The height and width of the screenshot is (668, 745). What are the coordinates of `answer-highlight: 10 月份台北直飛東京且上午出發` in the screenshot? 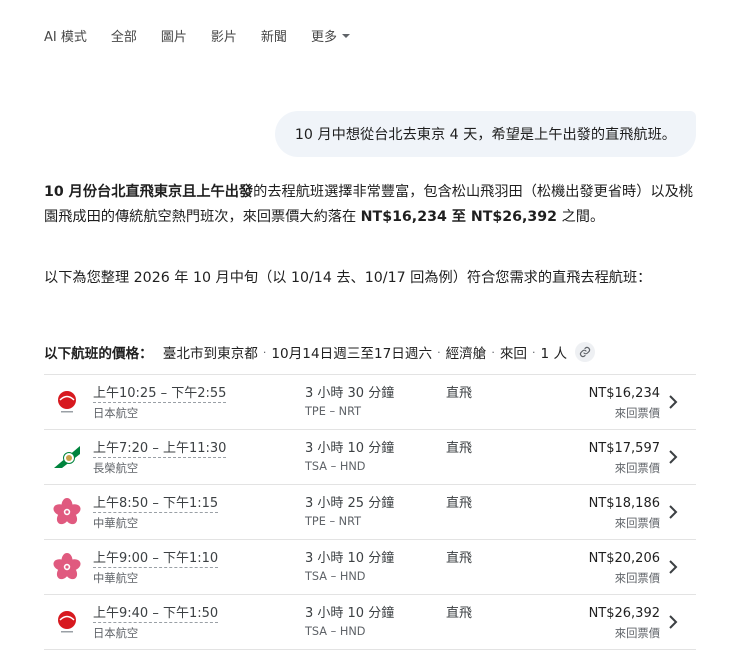 It's located at (149, 192).